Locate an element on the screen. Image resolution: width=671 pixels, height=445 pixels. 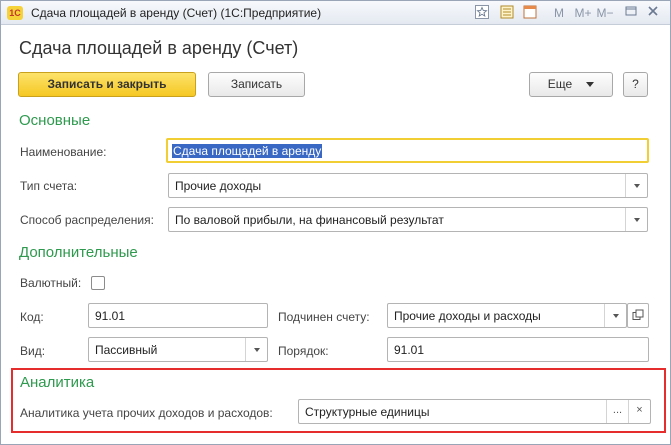
section-additional-title: Дополнительные is located at coordinates (78, 252).